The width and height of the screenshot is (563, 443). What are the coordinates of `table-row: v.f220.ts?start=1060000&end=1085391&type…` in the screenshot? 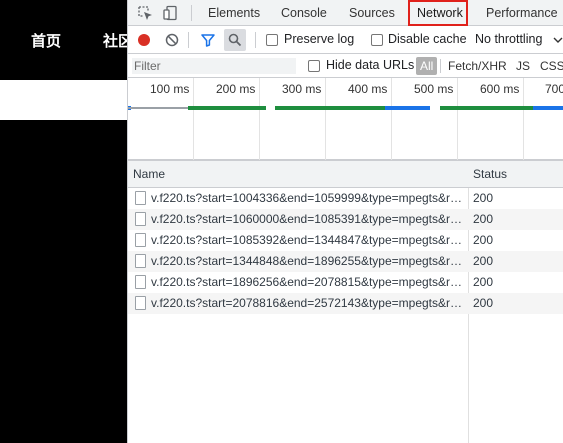 It's located at (345, 219).